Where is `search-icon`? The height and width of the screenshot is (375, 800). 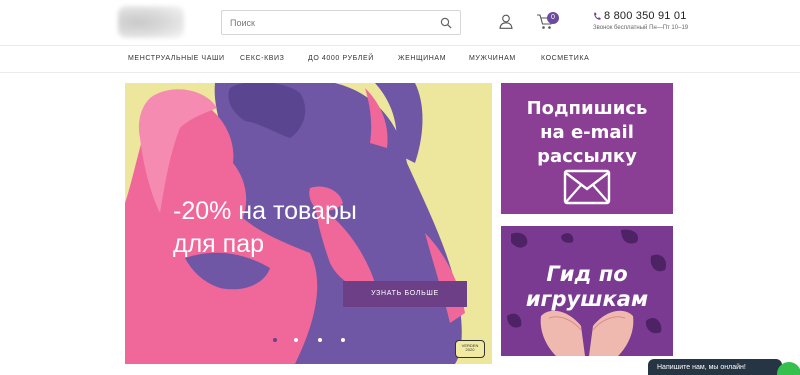 search-icon is located at coordinates (446, 23).